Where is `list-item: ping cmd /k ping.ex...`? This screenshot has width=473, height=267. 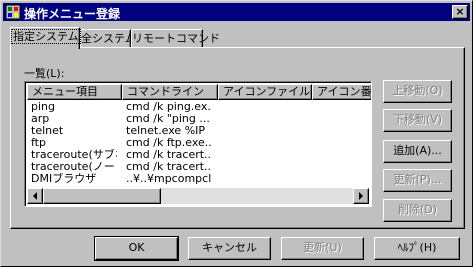
list-item: ping cmd /k ping.ex... is located at coordinates (194, 107).